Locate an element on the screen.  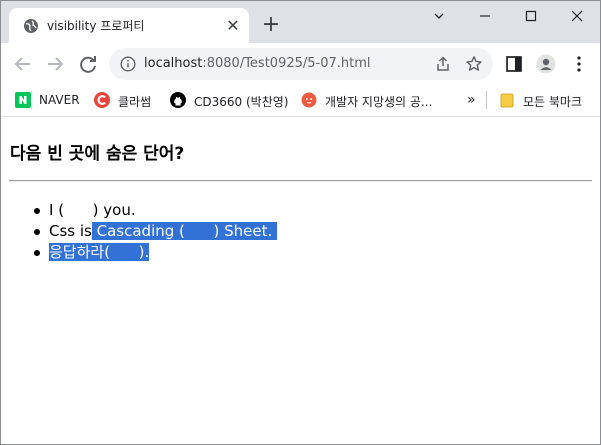
bookmark-star-icon is located at coordinates (474, 64).